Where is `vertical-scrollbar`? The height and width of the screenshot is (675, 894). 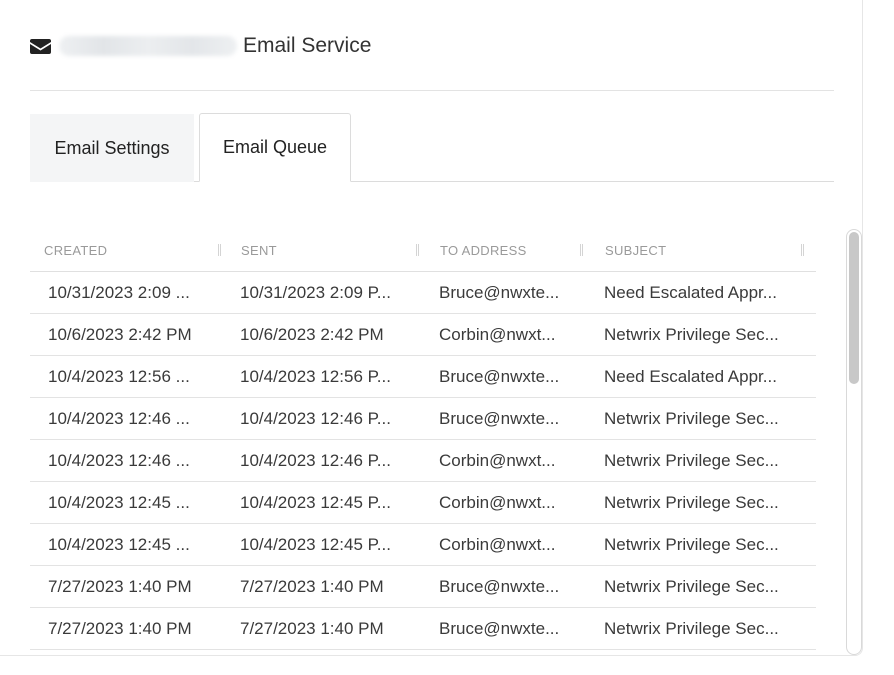 vertical-scrollbar is located at coordinates (854, 442).